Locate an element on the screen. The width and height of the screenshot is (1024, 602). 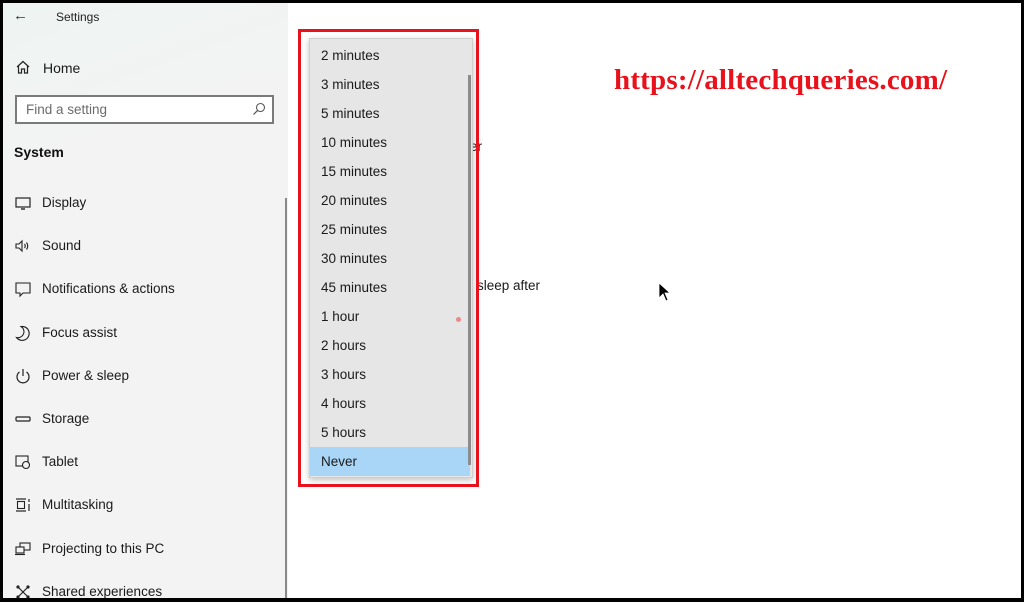
sidebar-item-projecting: Projecting to this PC is located at coordinates (144, 549).